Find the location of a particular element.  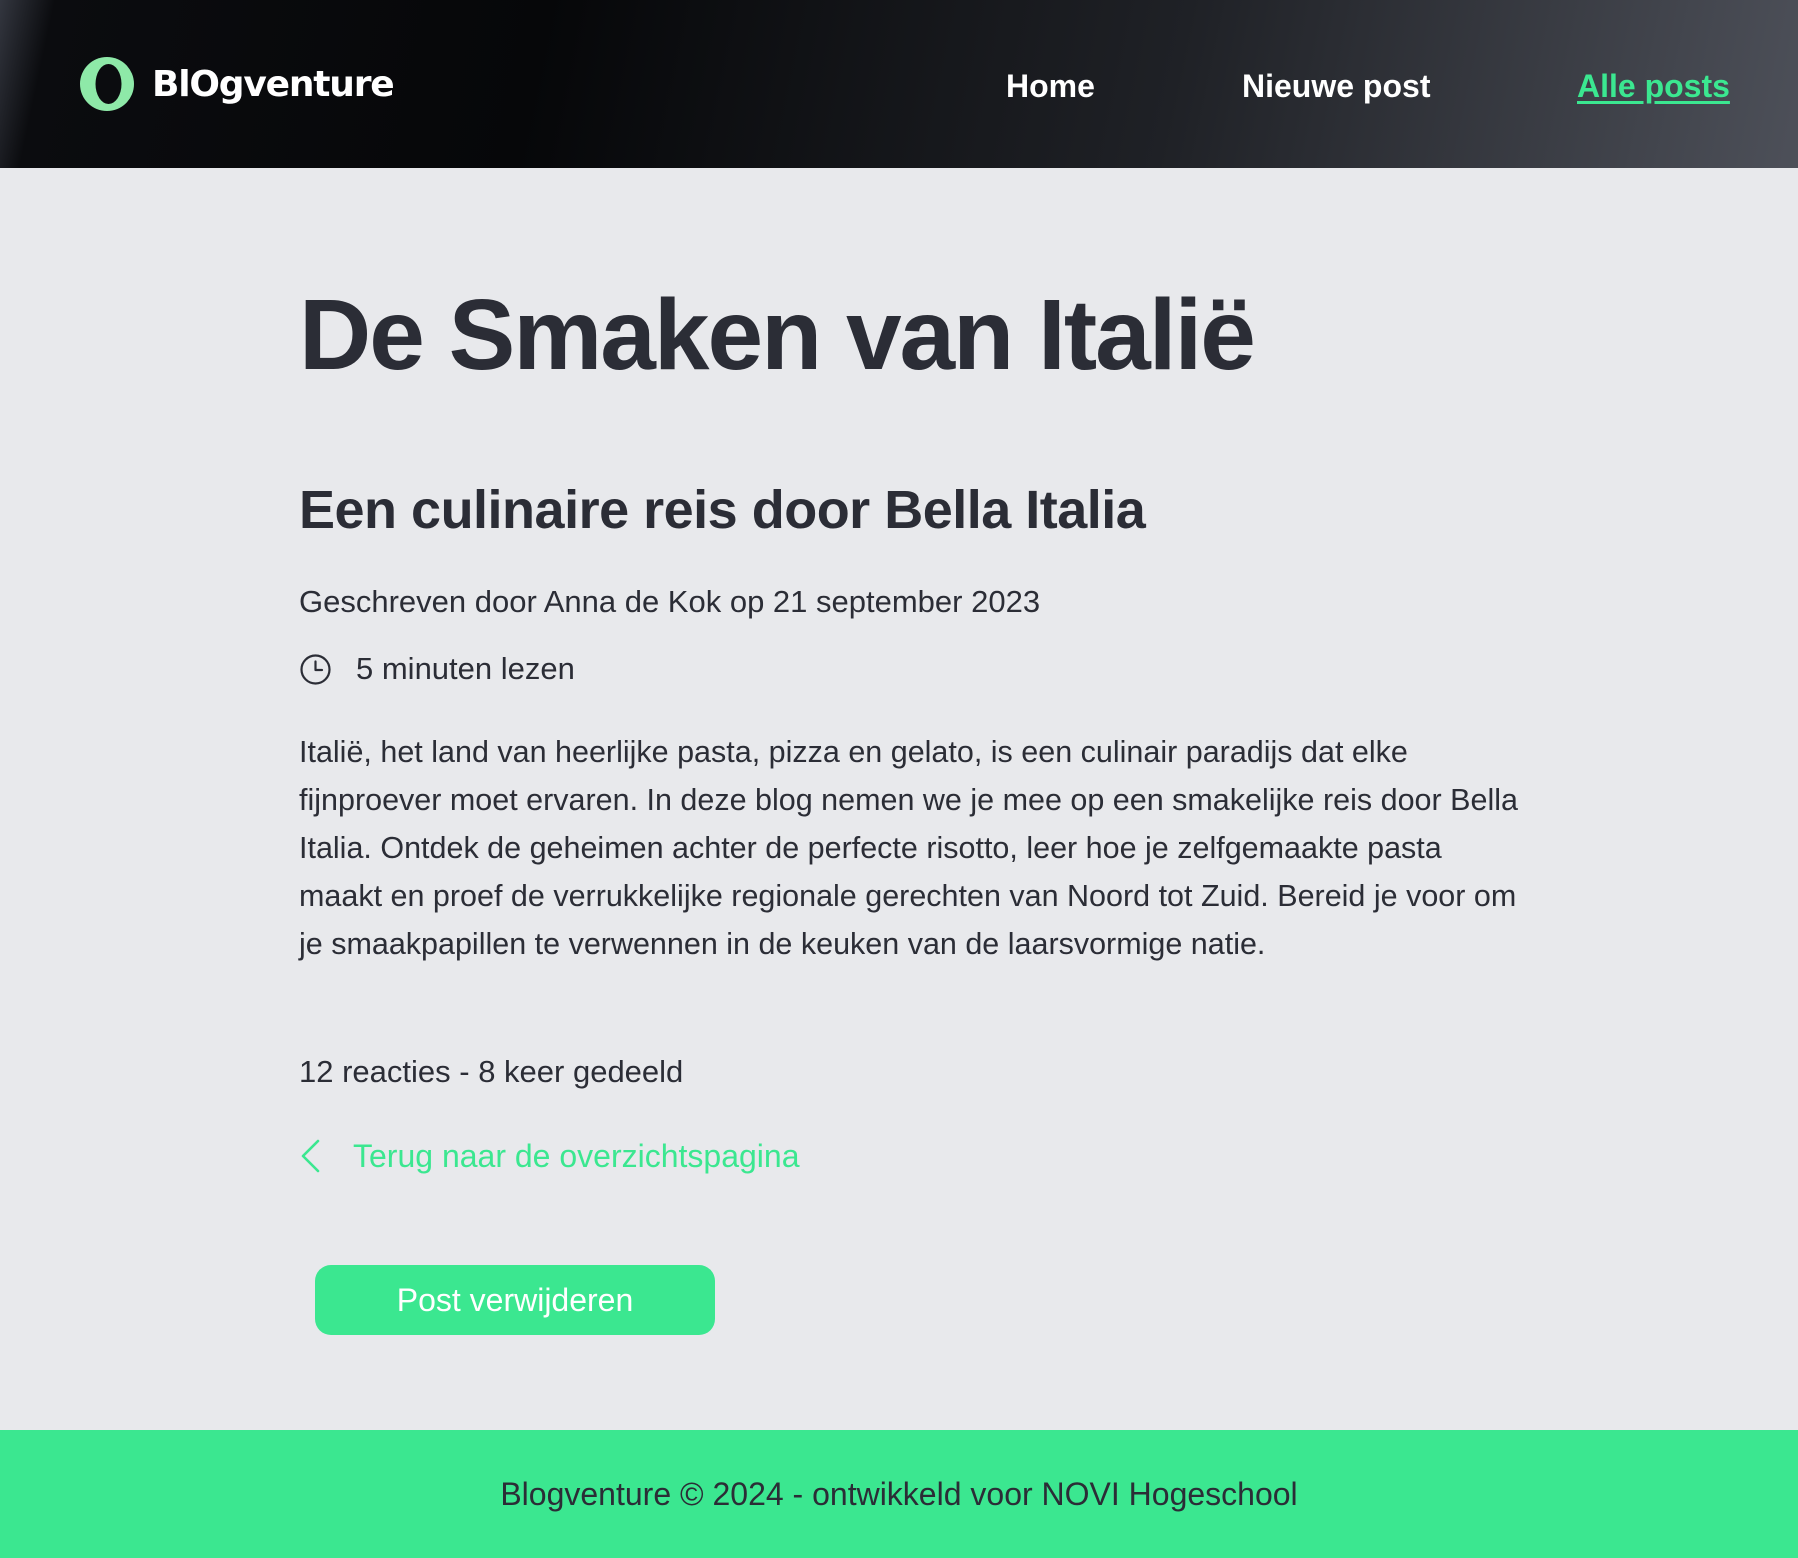

nav-item-new-post: Nieuwe post is located at coordinates (1336, 86).